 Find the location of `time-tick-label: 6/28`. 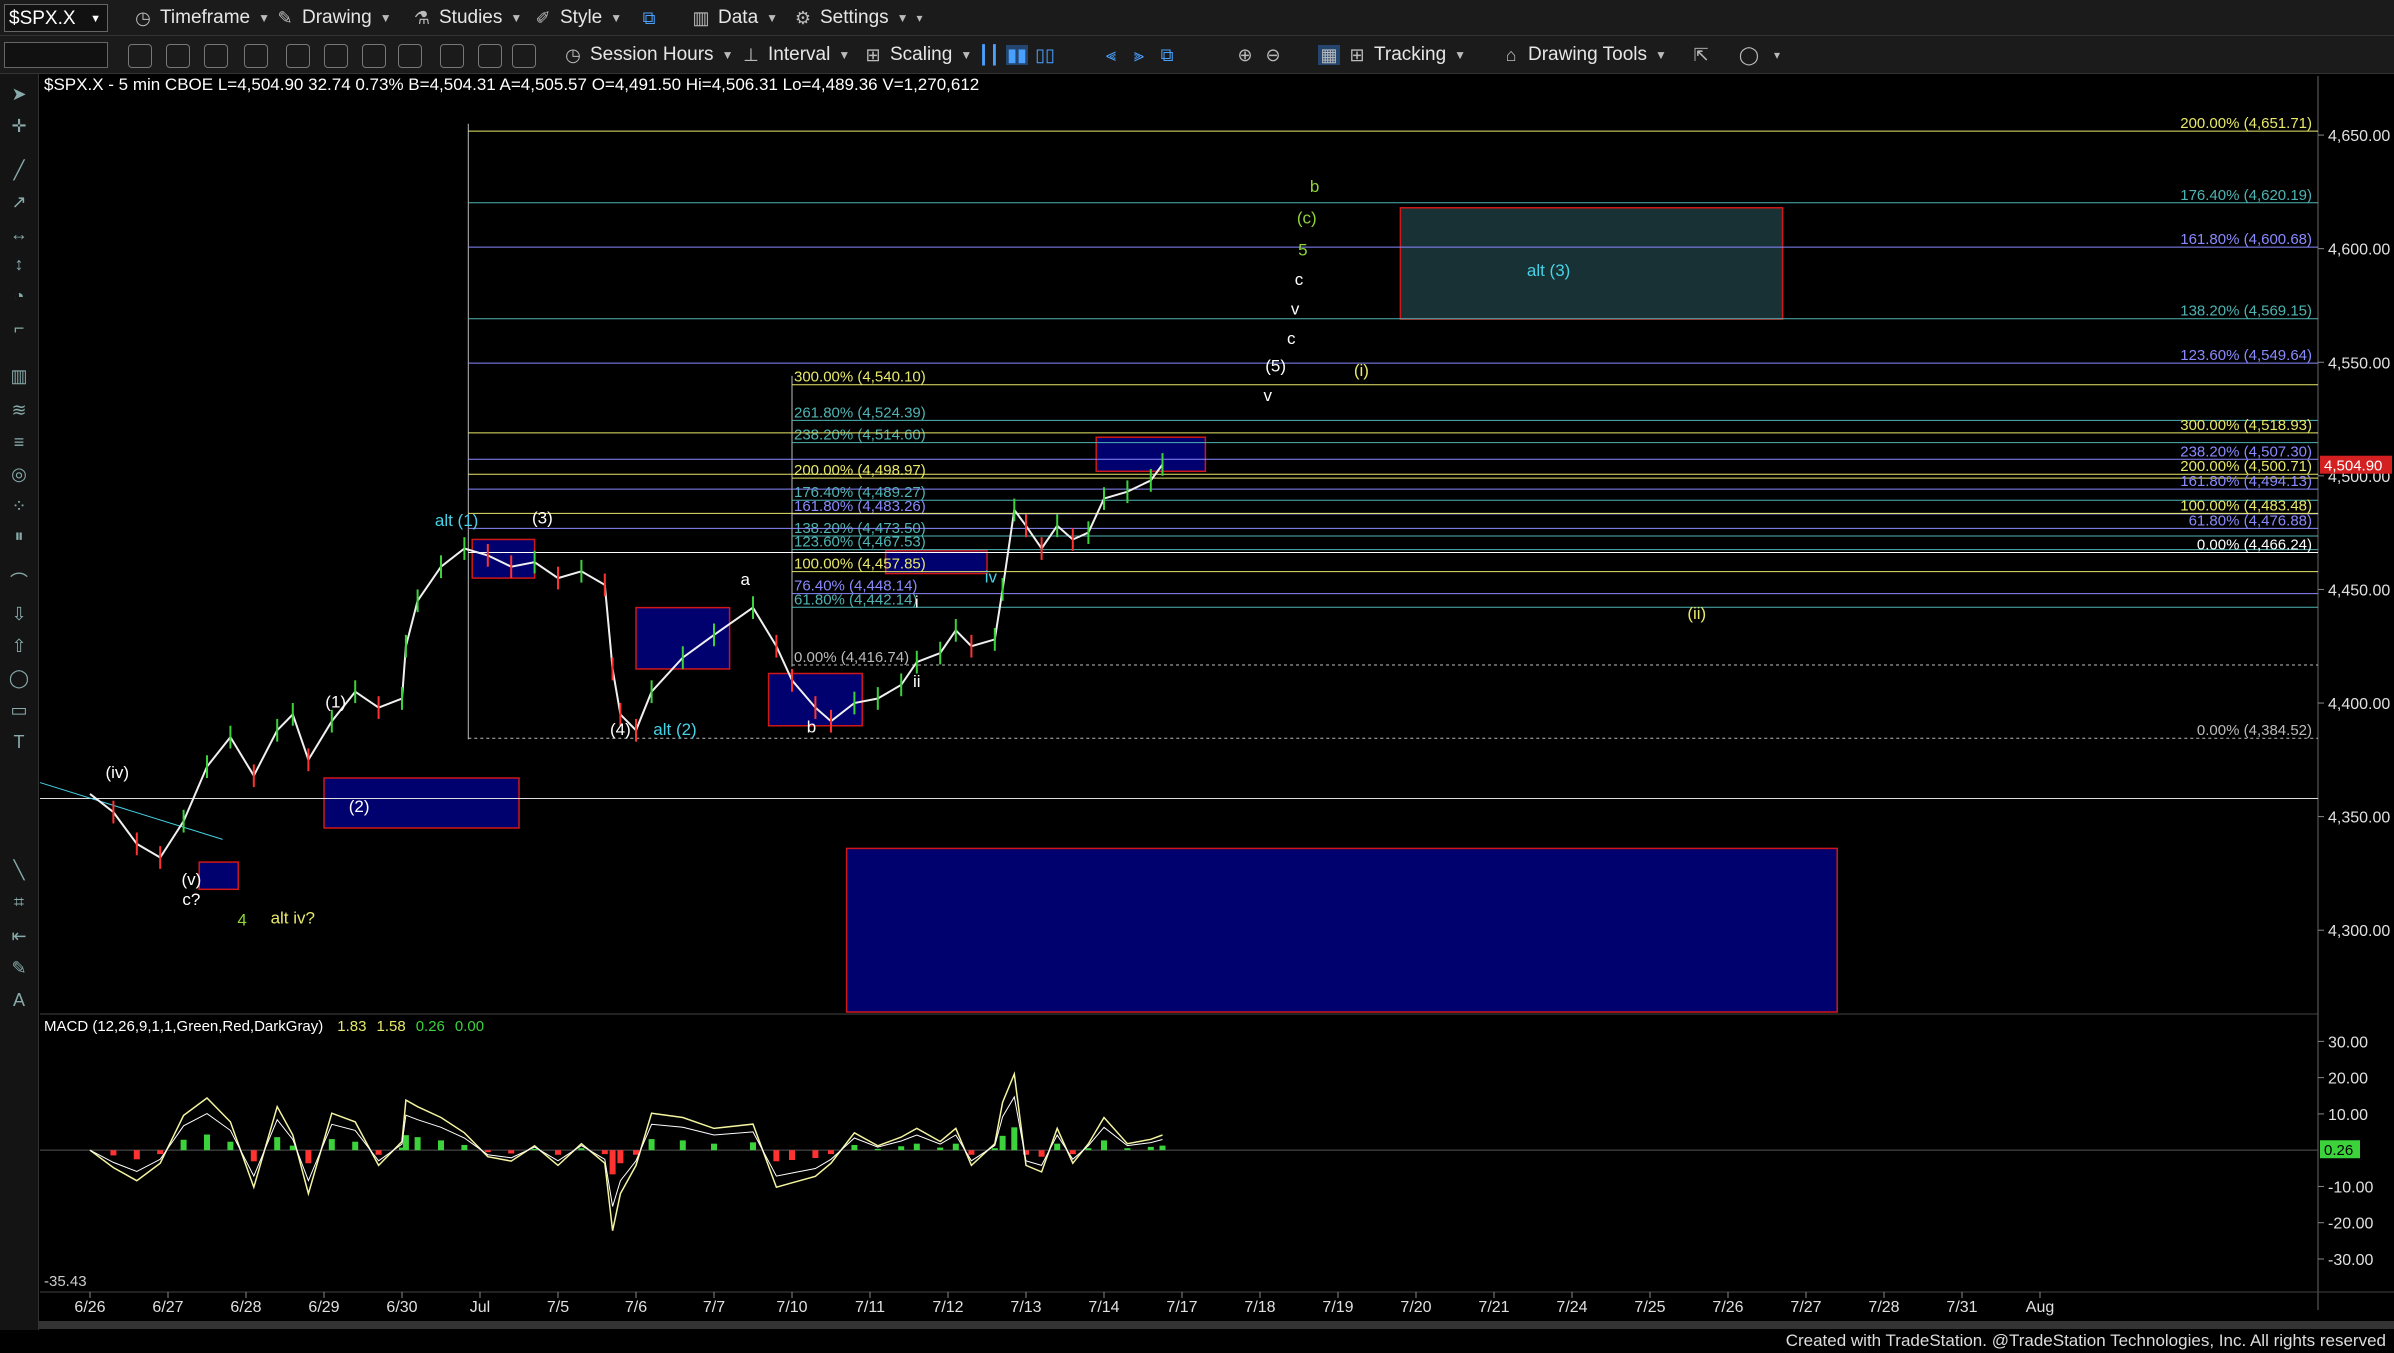

time-tick-label: 6/28 is located at coordinates (245, 1307).